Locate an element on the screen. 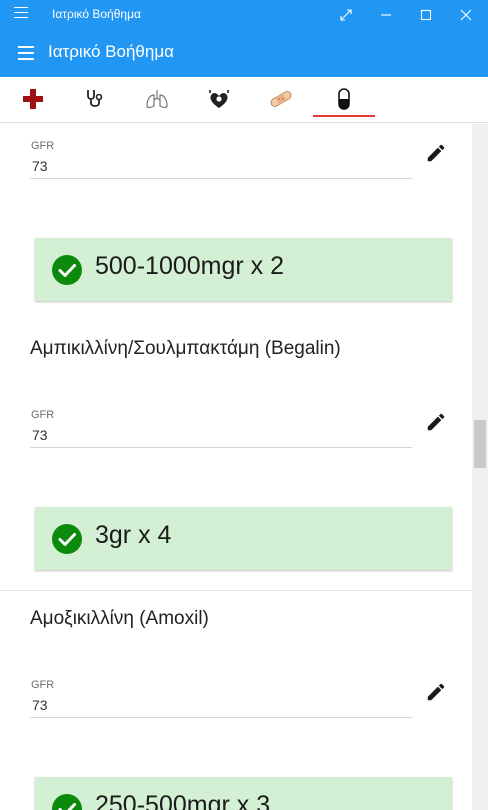 This screenshot has width=488, height=810. hamburger-menu-icon is located at coordinates (26, 53).